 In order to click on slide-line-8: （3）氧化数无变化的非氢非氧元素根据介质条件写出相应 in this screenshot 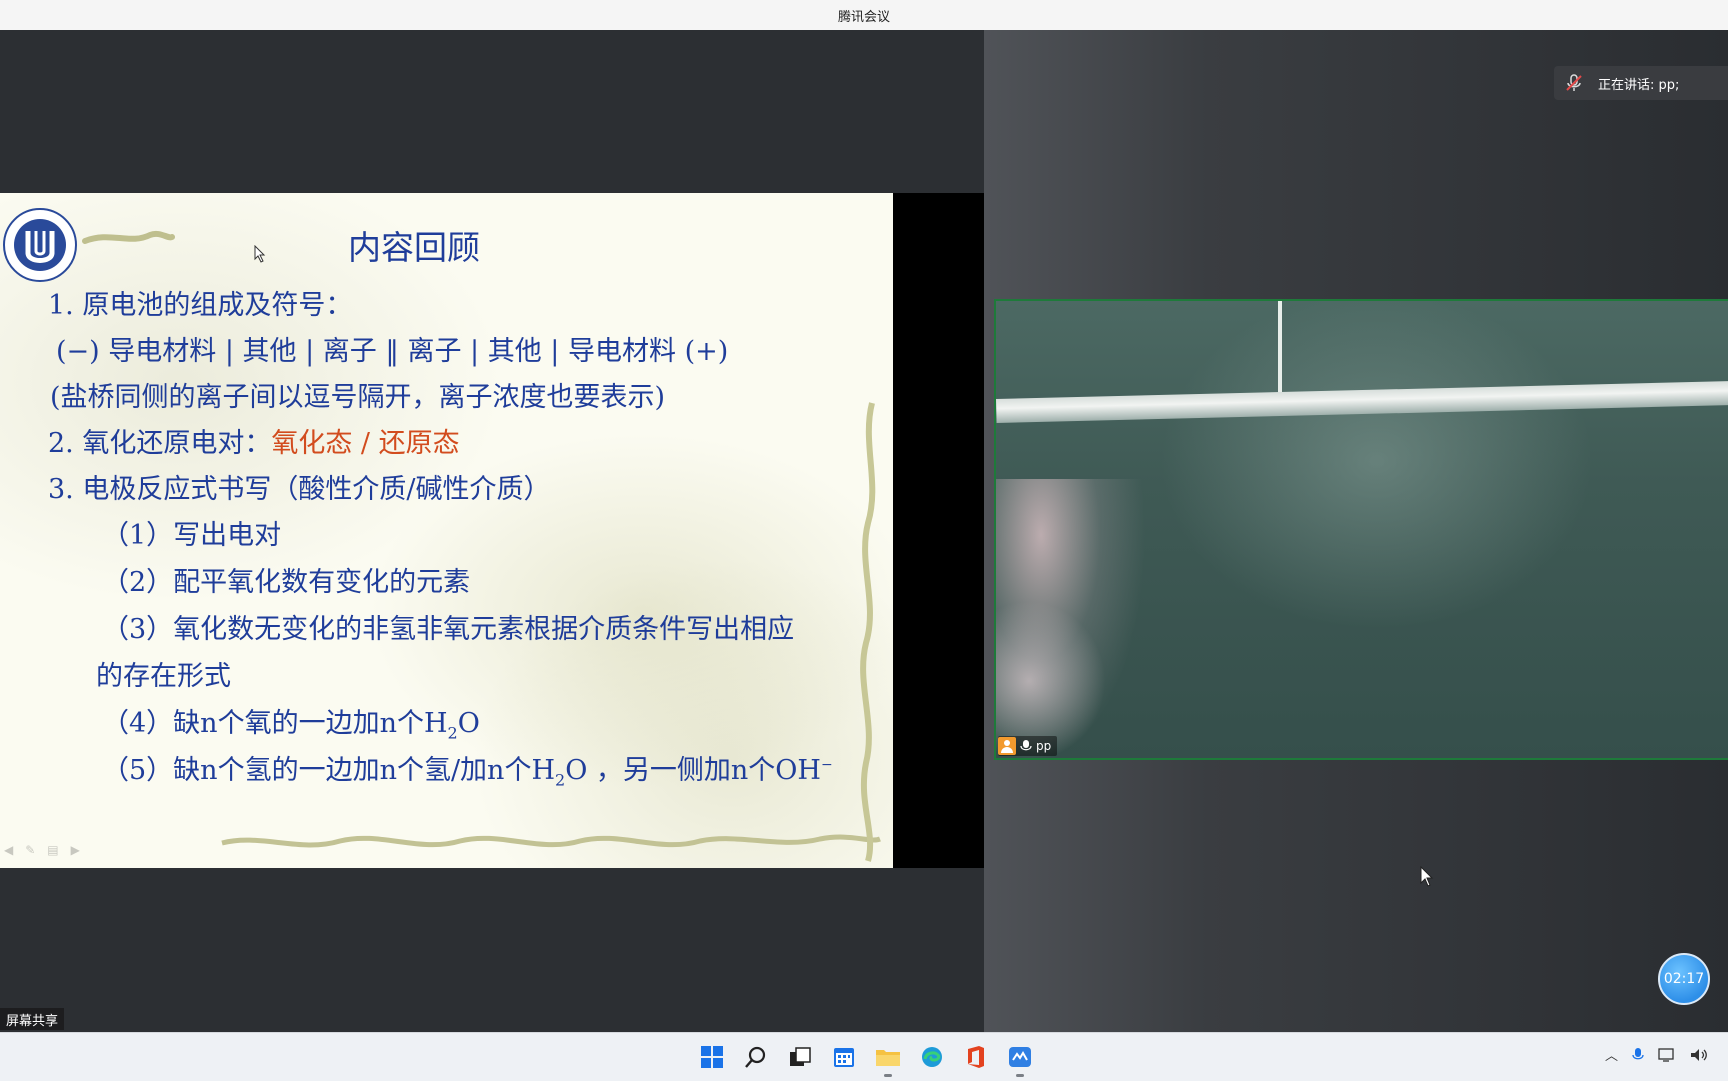, I will do `click(448, 629)`.